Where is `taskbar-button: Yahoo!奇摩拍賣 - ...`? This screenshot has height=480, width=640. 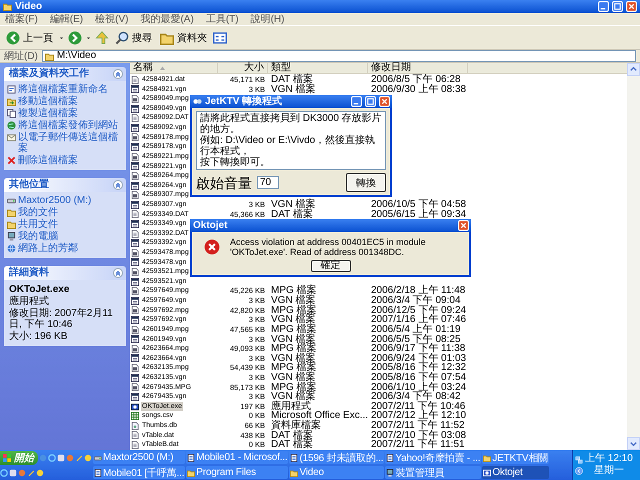
taskbar-button: Yahoo!奇摩拍賣 - ... is located at coordinates (433, 457).